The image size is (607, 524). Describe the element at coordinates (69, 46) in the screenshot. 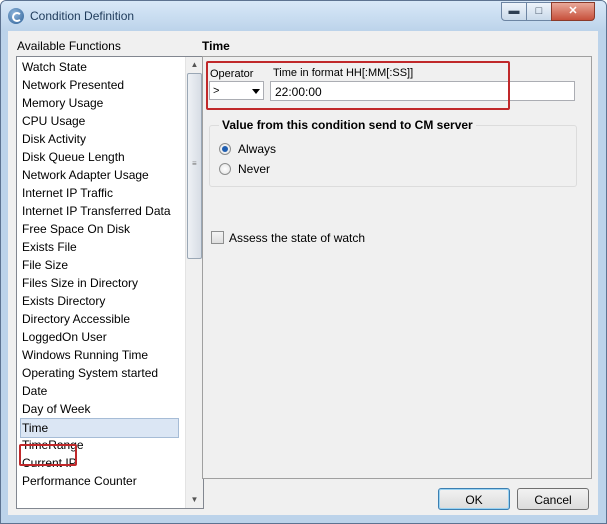

I see `available-functions-label: Available Functions` at that location.